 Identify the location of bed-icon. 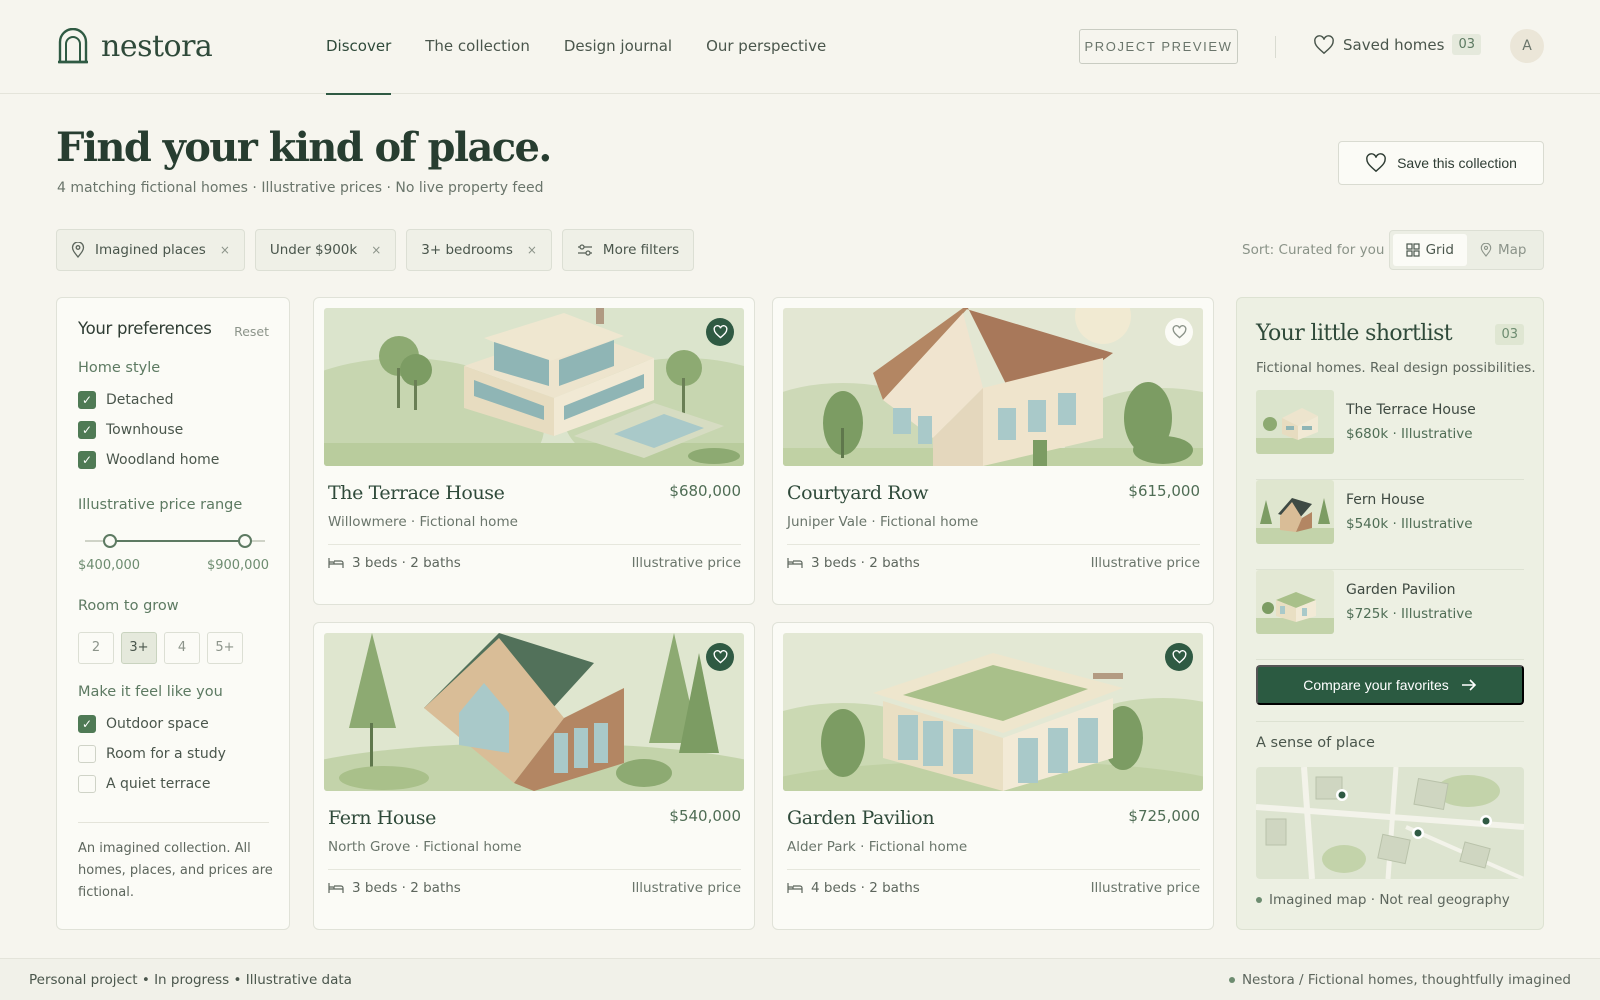
(795, 888).